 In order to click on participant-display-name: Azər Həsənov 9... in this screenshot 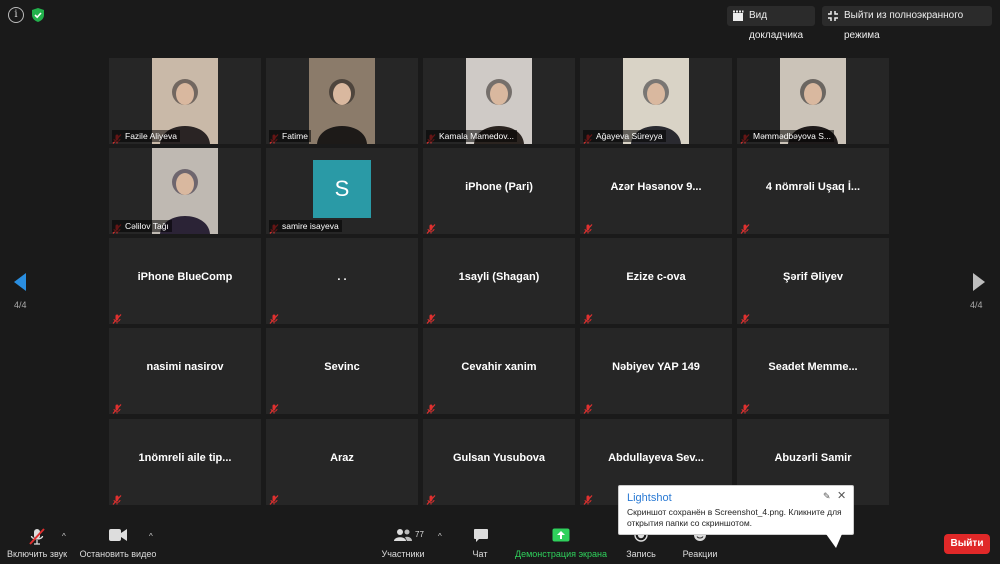, I will do `click(656, 187)`.